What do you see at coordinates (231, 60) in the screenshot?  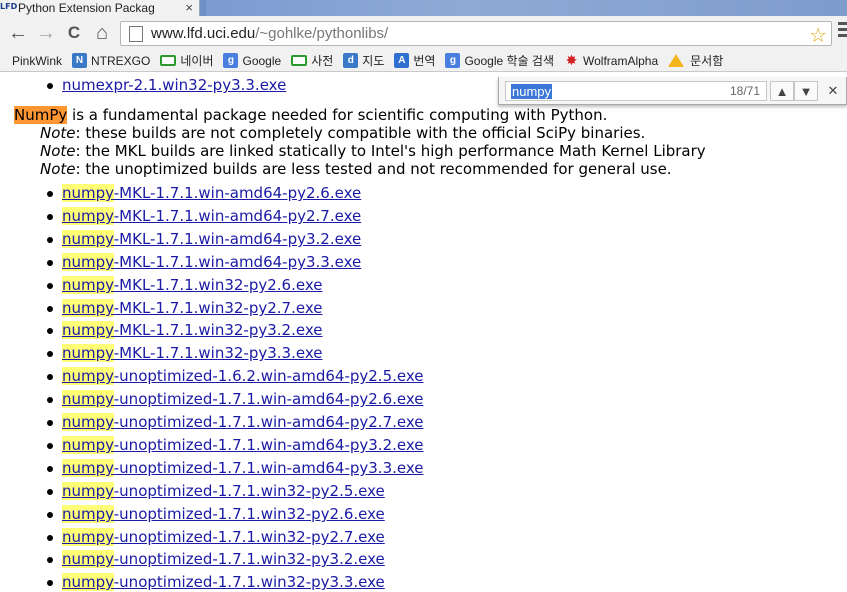 I see `google-icon: g` at bounding box center [231, 60].